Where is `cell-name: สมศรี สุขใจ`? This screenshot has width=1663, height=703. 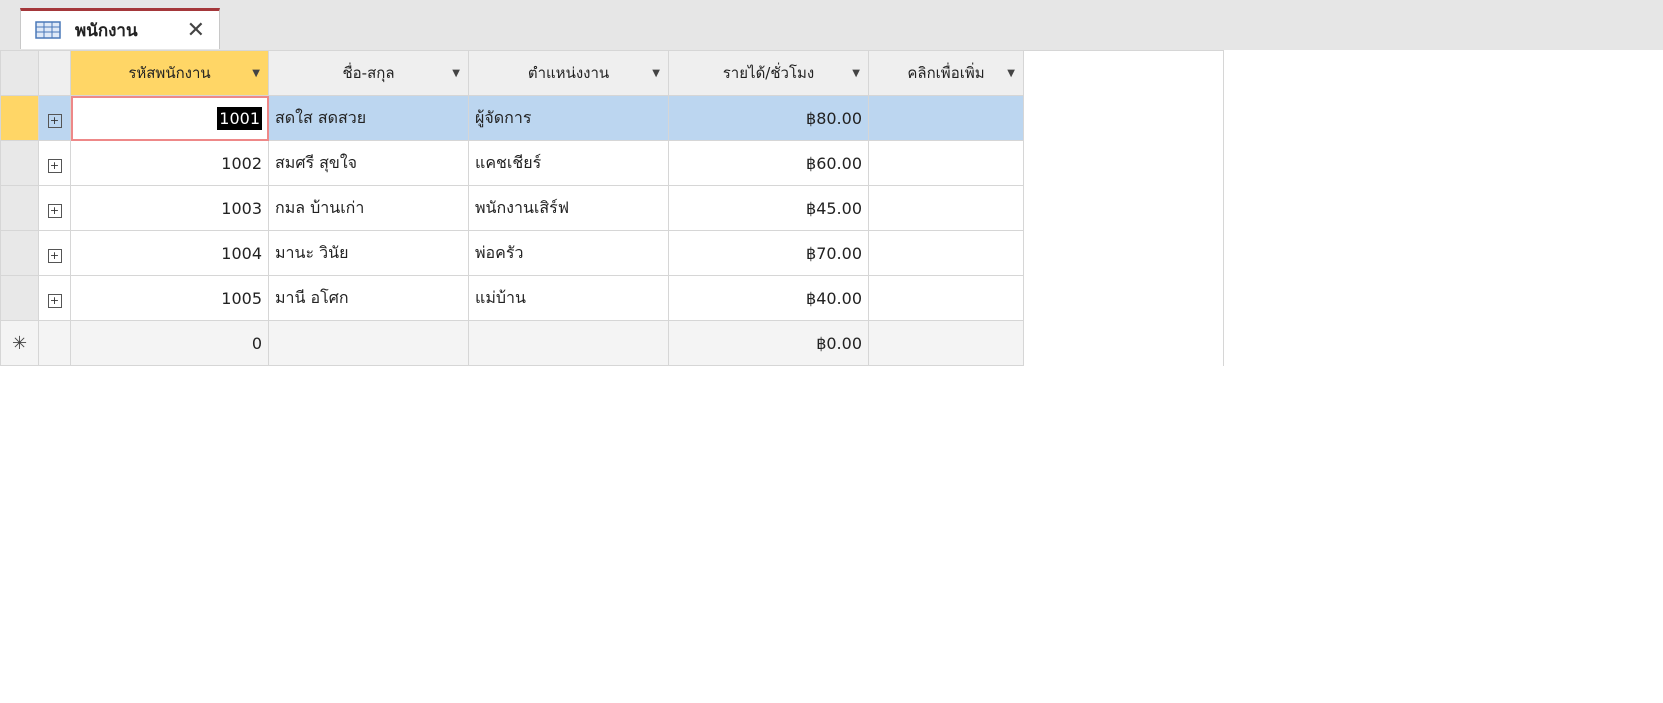
cell-name: สมศรี สุขใจ is located at coordinates (368, 163).